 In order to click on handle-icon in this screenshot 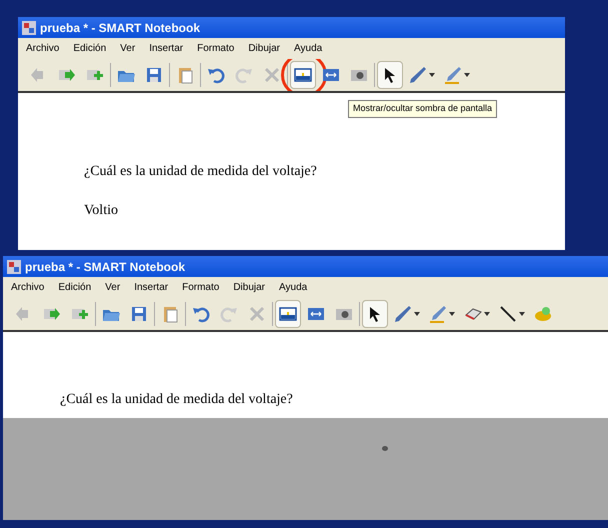, I will do `click(385, 448)`.